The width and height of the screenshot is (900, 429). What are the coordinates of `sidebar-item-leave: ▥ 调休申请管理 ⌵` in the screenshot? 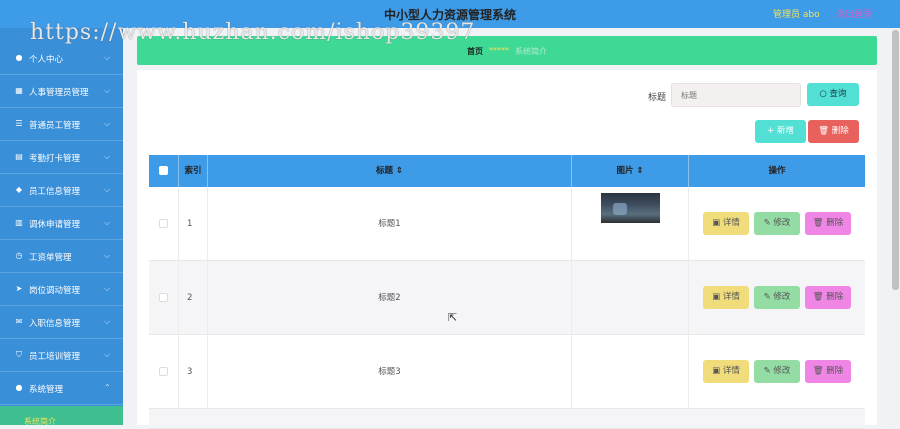 It's located at (61, 223).